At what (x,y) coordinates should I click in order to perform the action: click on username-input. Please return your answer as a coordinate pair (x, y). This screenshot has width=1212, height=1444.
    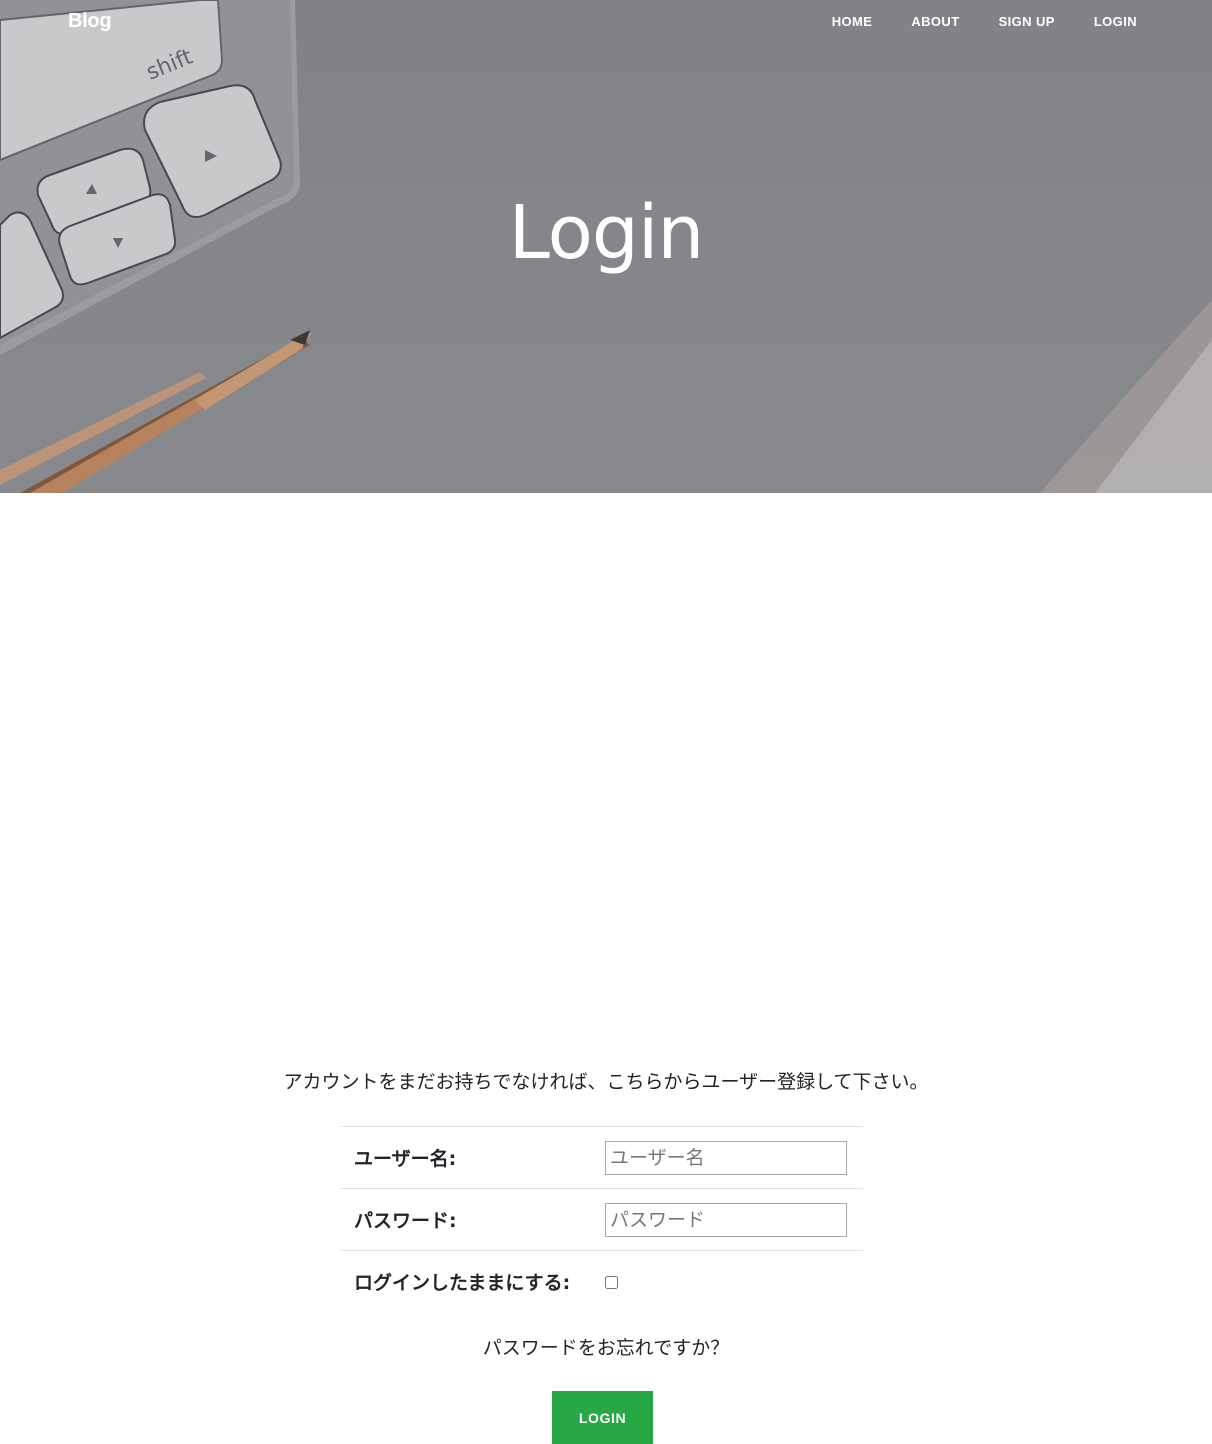
    Looking at the image, I should click on (726, 1157).